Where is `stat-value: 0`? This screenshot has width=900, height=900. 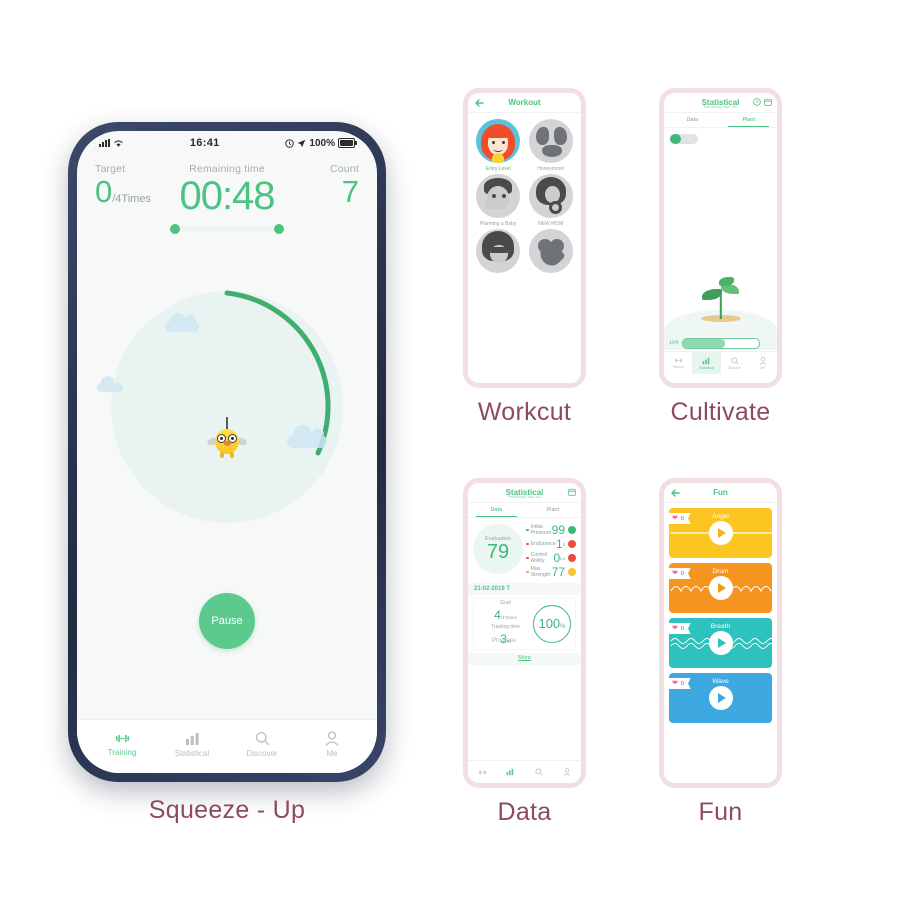
stat-value: 0 is located at coordinates (557, 558).